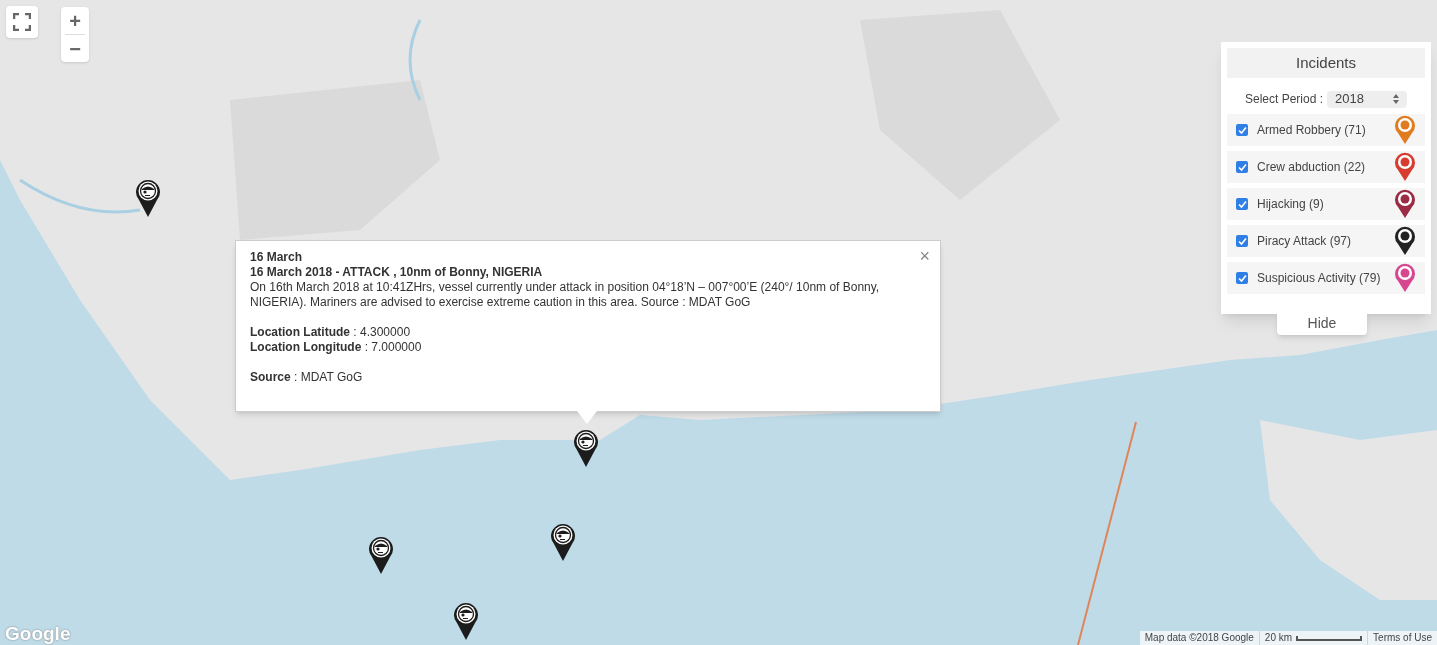 Image resolution: width=1437 pixels, height=645 pixels. What do you see at coordinates (1199, 638) in the screenshot?
I see `map-data-attribution: Map data ©2018 Google` at bounding box center [1199, 638].